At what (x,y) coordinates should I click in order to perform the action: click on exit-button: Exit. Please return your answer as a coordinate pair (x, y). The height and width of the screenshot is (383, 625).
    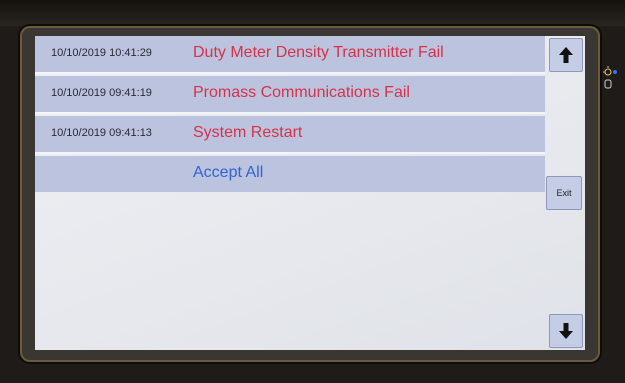
    Looking at the image, I should click on (564, 193).